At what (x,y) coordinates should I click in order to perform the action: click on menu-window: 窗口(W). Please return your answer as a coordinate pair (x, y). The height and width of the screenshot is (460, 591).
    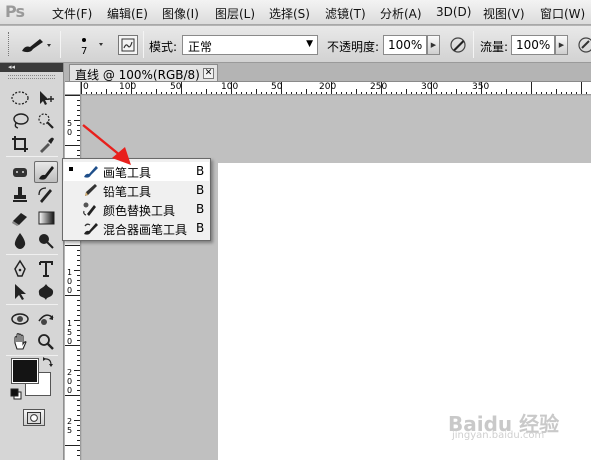
    Looking at the image, I should click on (562, 13).